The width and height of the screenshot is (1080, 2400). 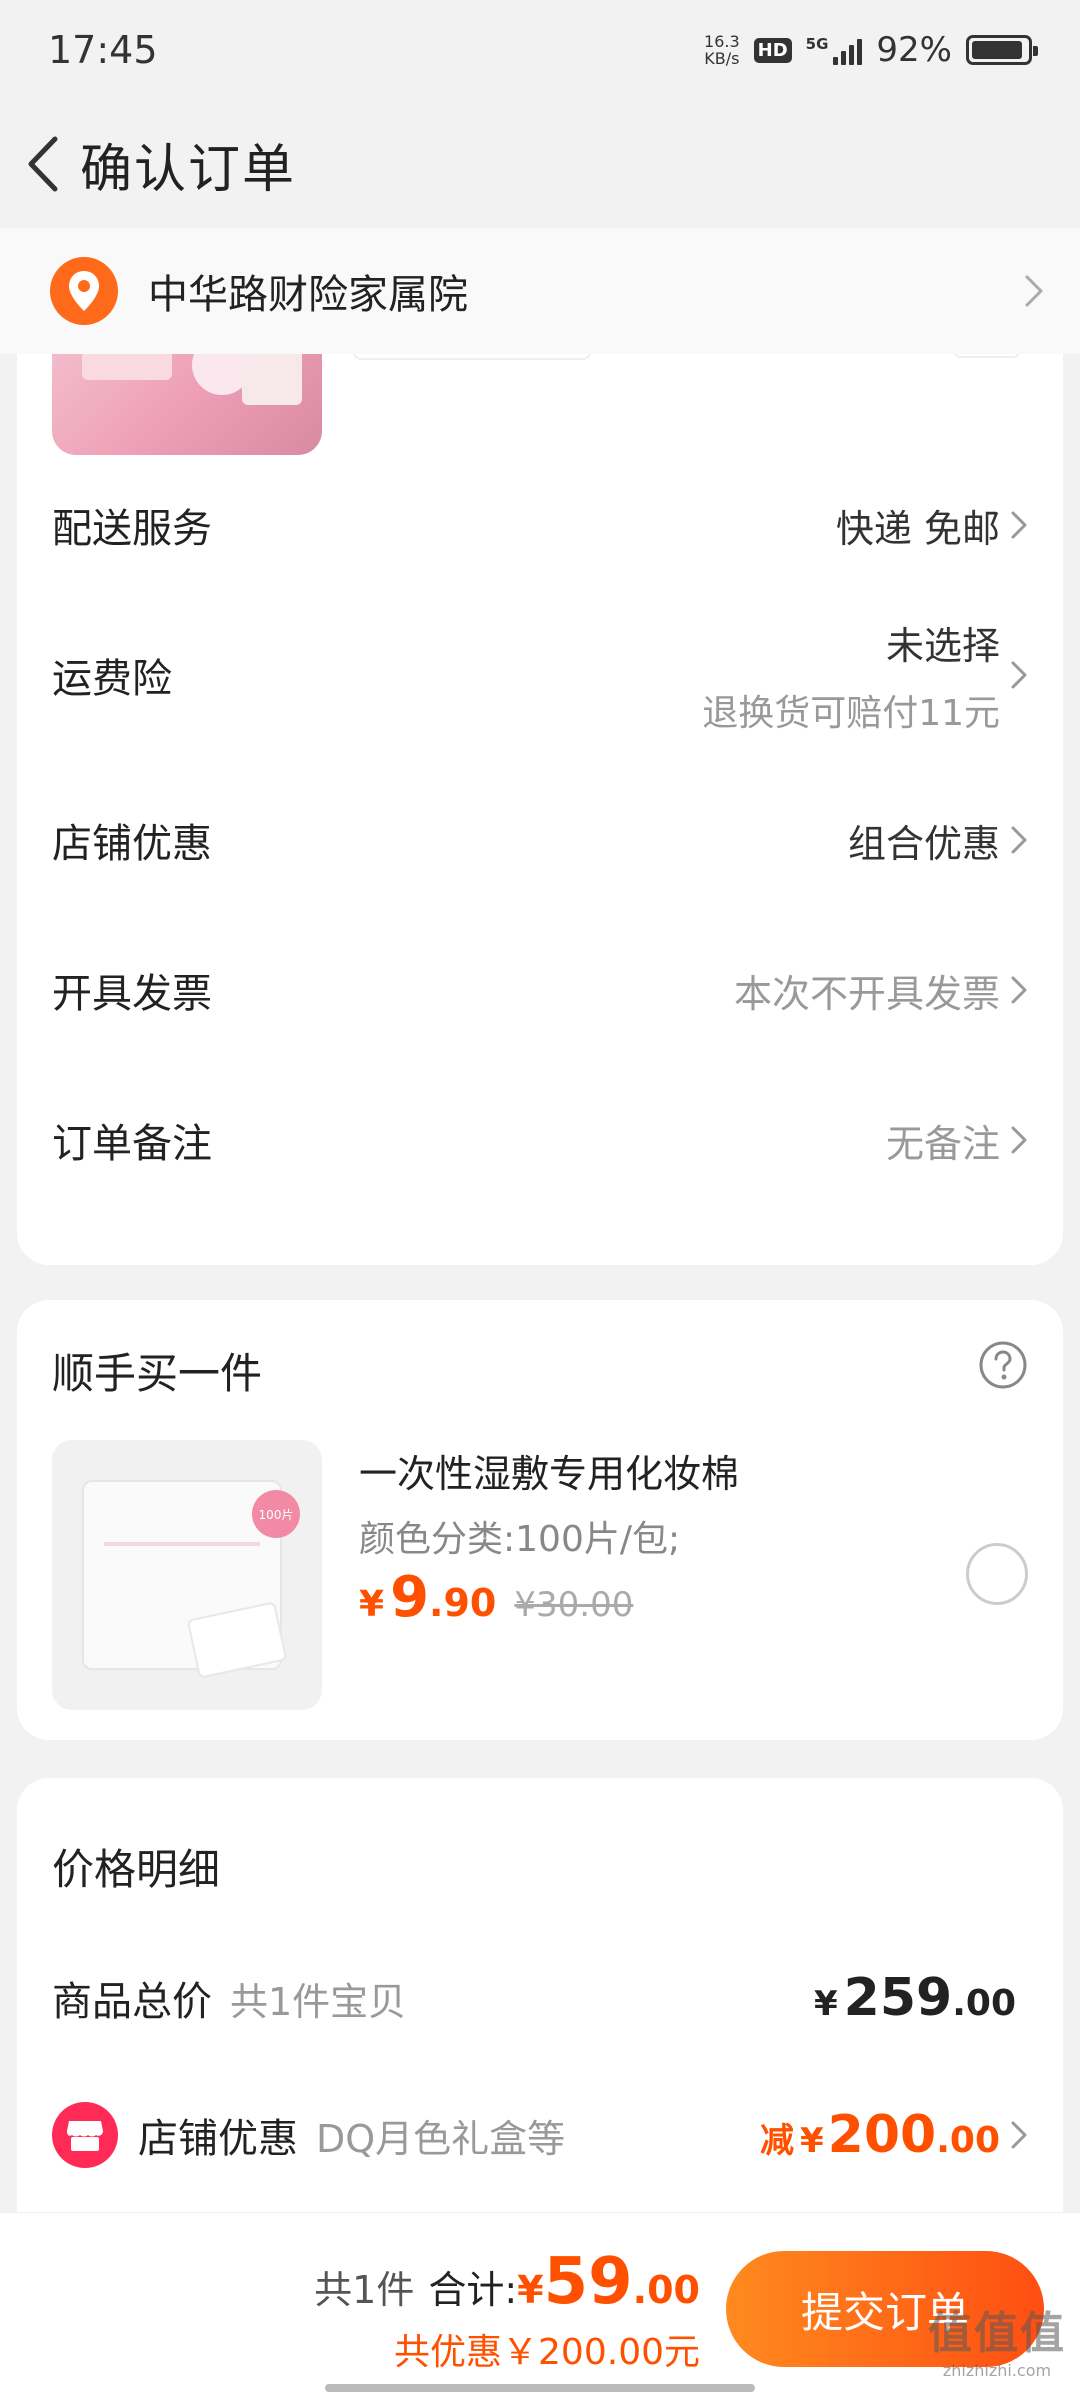 What do you see at coordinates (187, 1575) in the screenshot?
I see `add-on-thumbnail: 100片` at bounding box center [187, 1575].